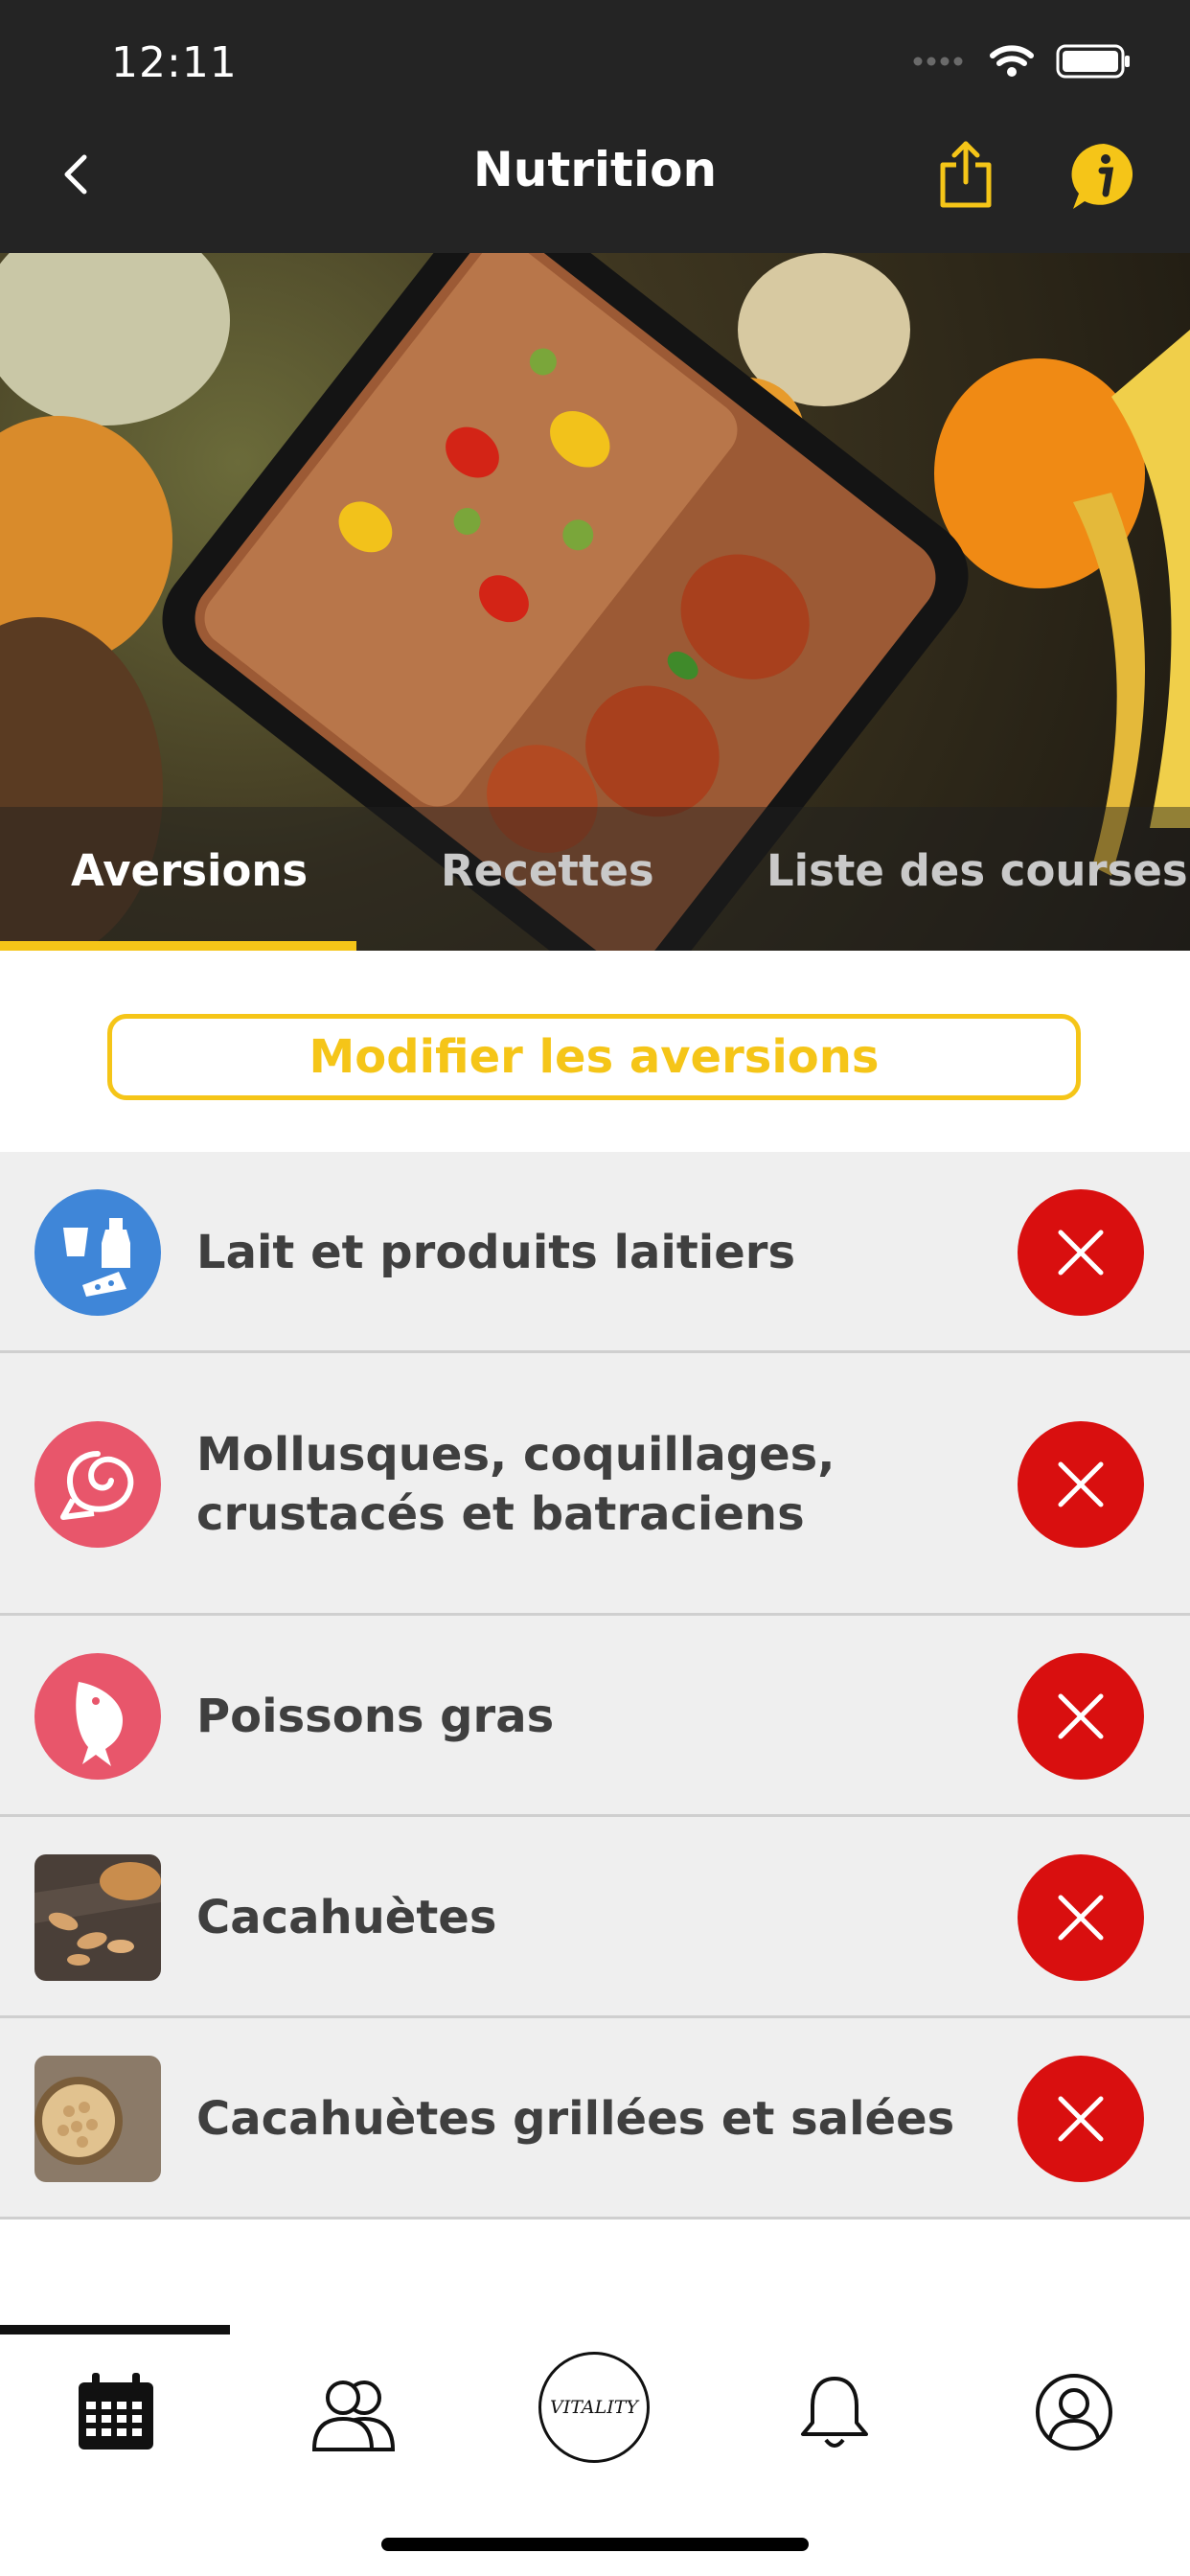 Image resolution: width=1190 pixels, height=2576 pixels. Describe the element at coordinates (97, 1917) in the screenshot. I see `peanuts-photo` at that location.